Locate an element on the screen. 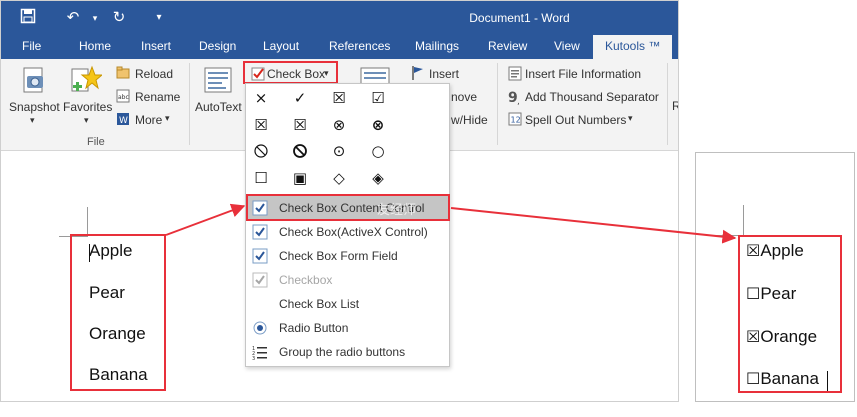  arrow-to-menu-item is located at coordinates (205, 219).